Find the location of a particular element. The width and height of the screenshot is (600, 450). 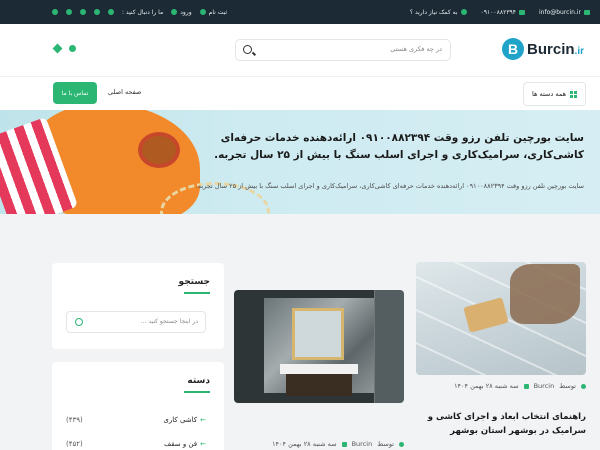

follow-us-label: ما را دنبال کنید : is located at coordinates (143, 12).